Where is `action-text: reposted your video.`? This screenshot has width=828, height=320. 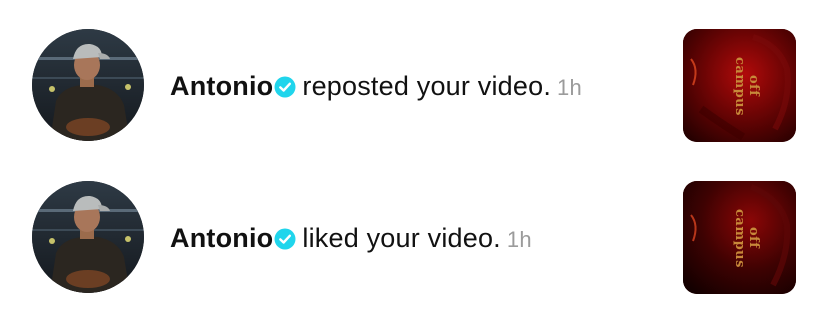
action-text: reposted your video. is located at coordinates (427, 86).